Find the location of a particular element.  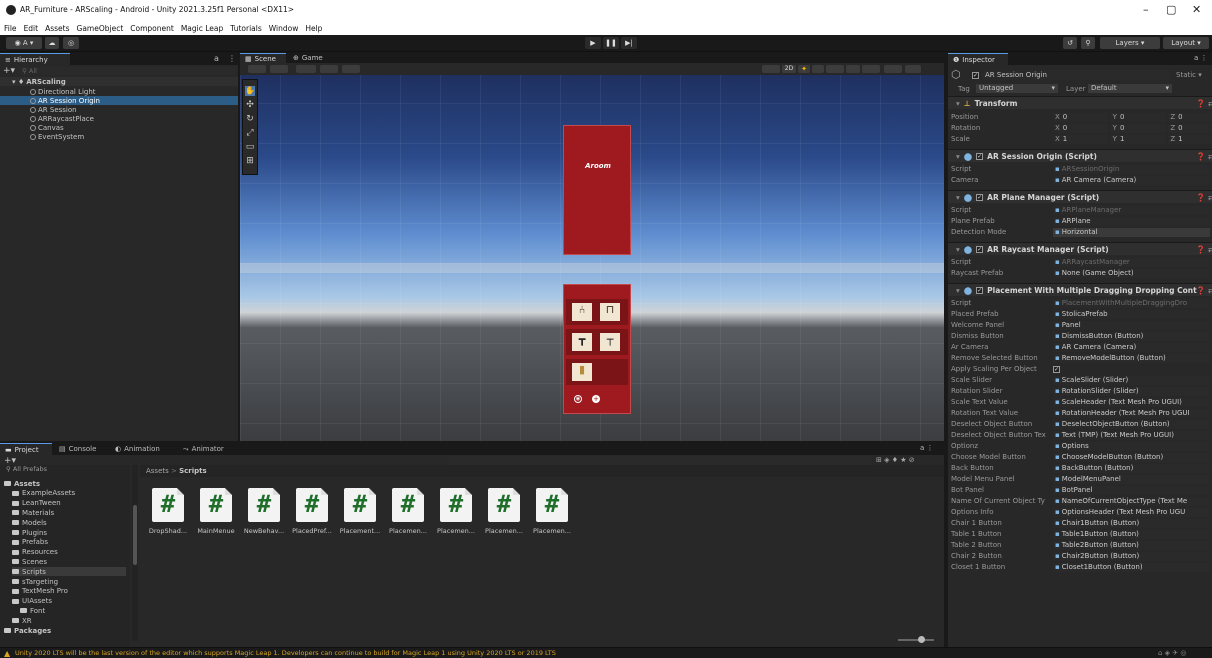

hand-tool-icon: ✋ is located at coordinates (250, 91).